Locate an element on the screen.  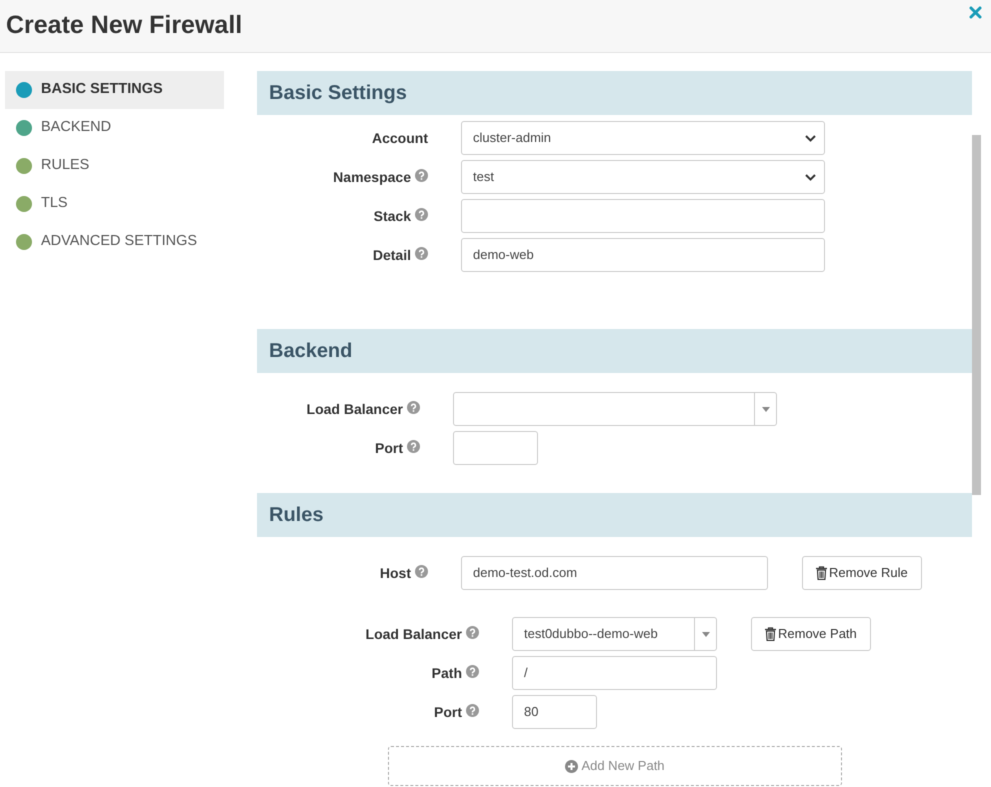
plus-icon is located at coordinates (571, 766).